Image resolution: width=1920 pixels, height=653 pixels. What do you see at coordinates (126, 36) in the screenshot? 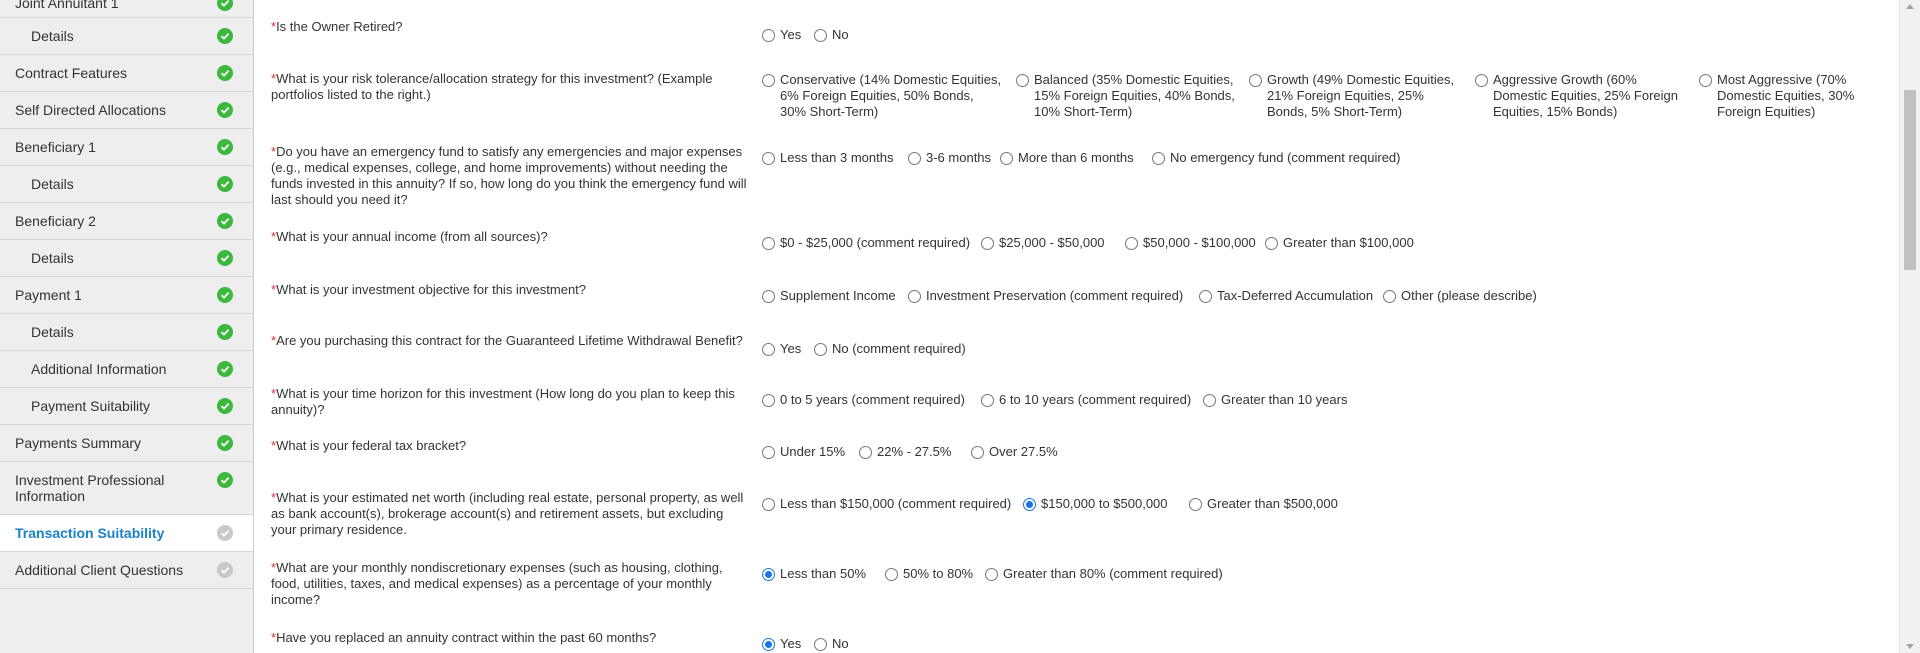
I see `sidebar-item-joint-annuitant-details: Details` at bounding box center [126, 36].